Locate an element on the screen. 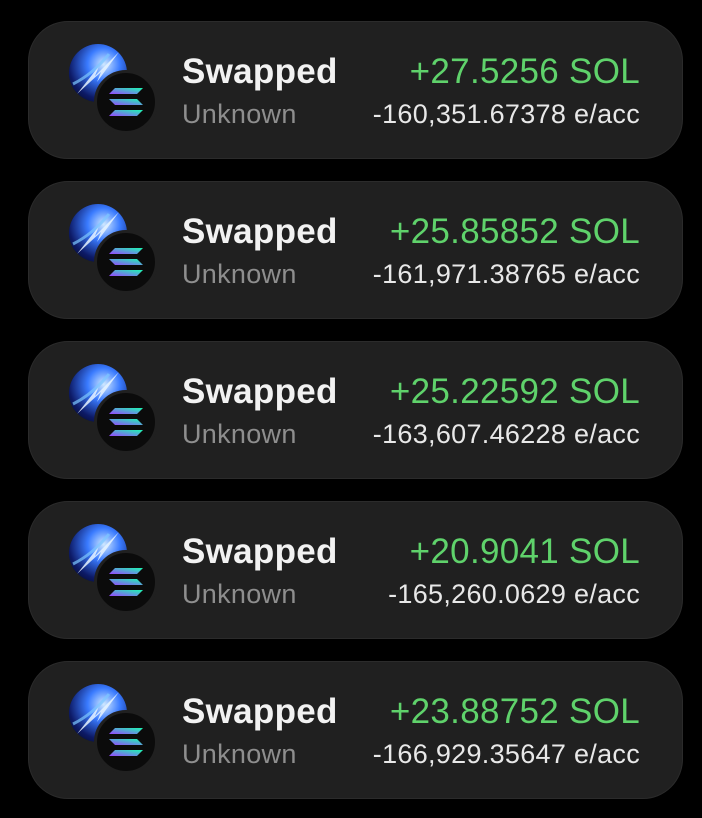 The height and width of the screenshot is (818, 702). transaction-amount: +20.9041 SOL is located at coordinates (524, 551).